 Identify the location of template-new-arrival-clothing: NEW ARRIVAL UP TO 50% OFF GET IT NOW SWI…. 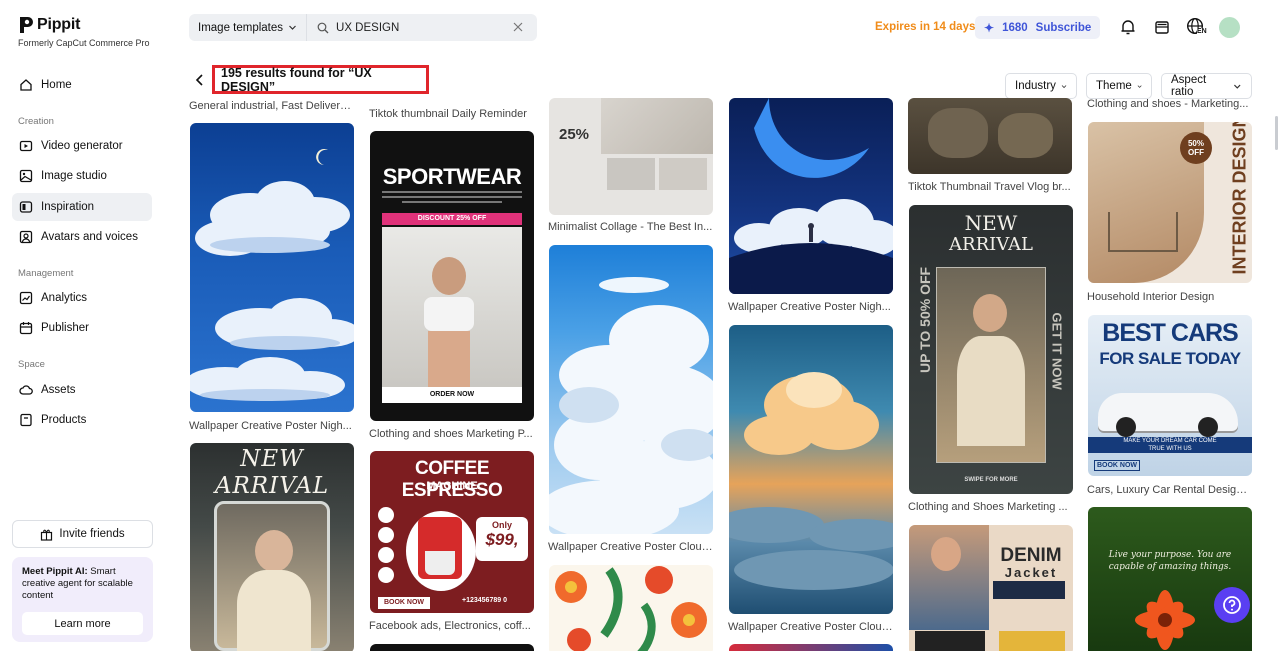
(991, 349).